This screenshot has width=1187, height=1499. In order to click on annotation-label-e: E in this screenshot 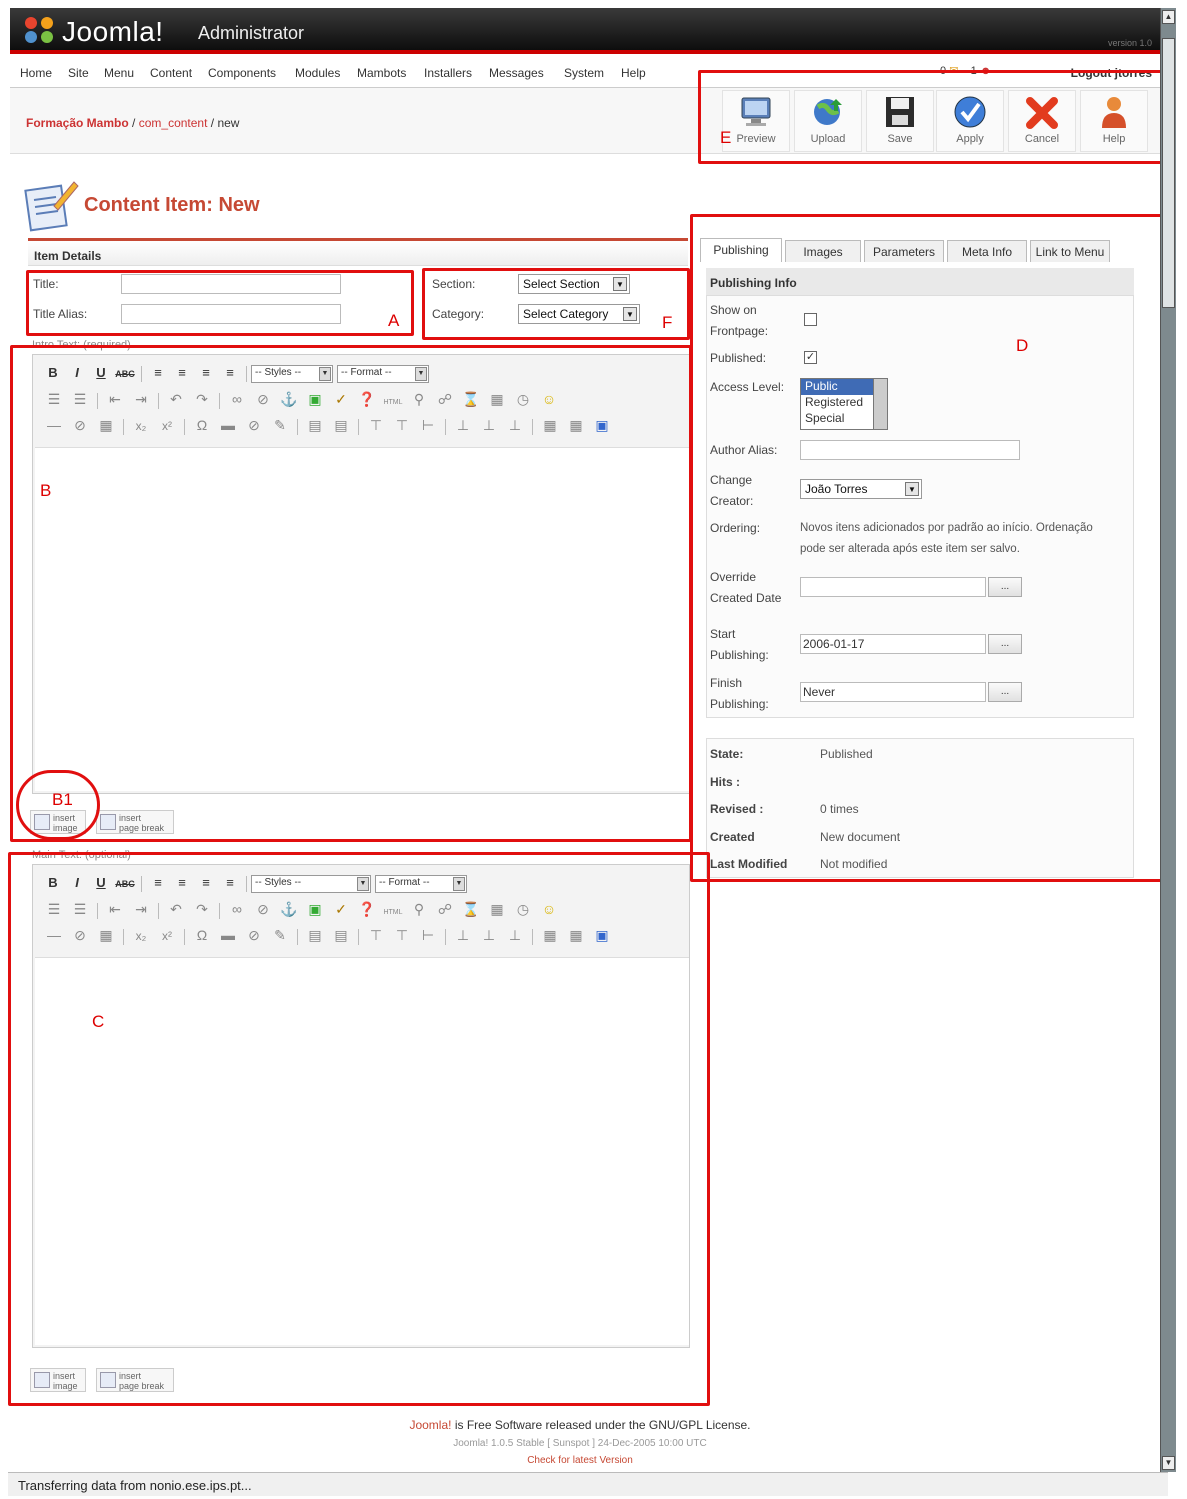, I will do `click(726, 137)`.